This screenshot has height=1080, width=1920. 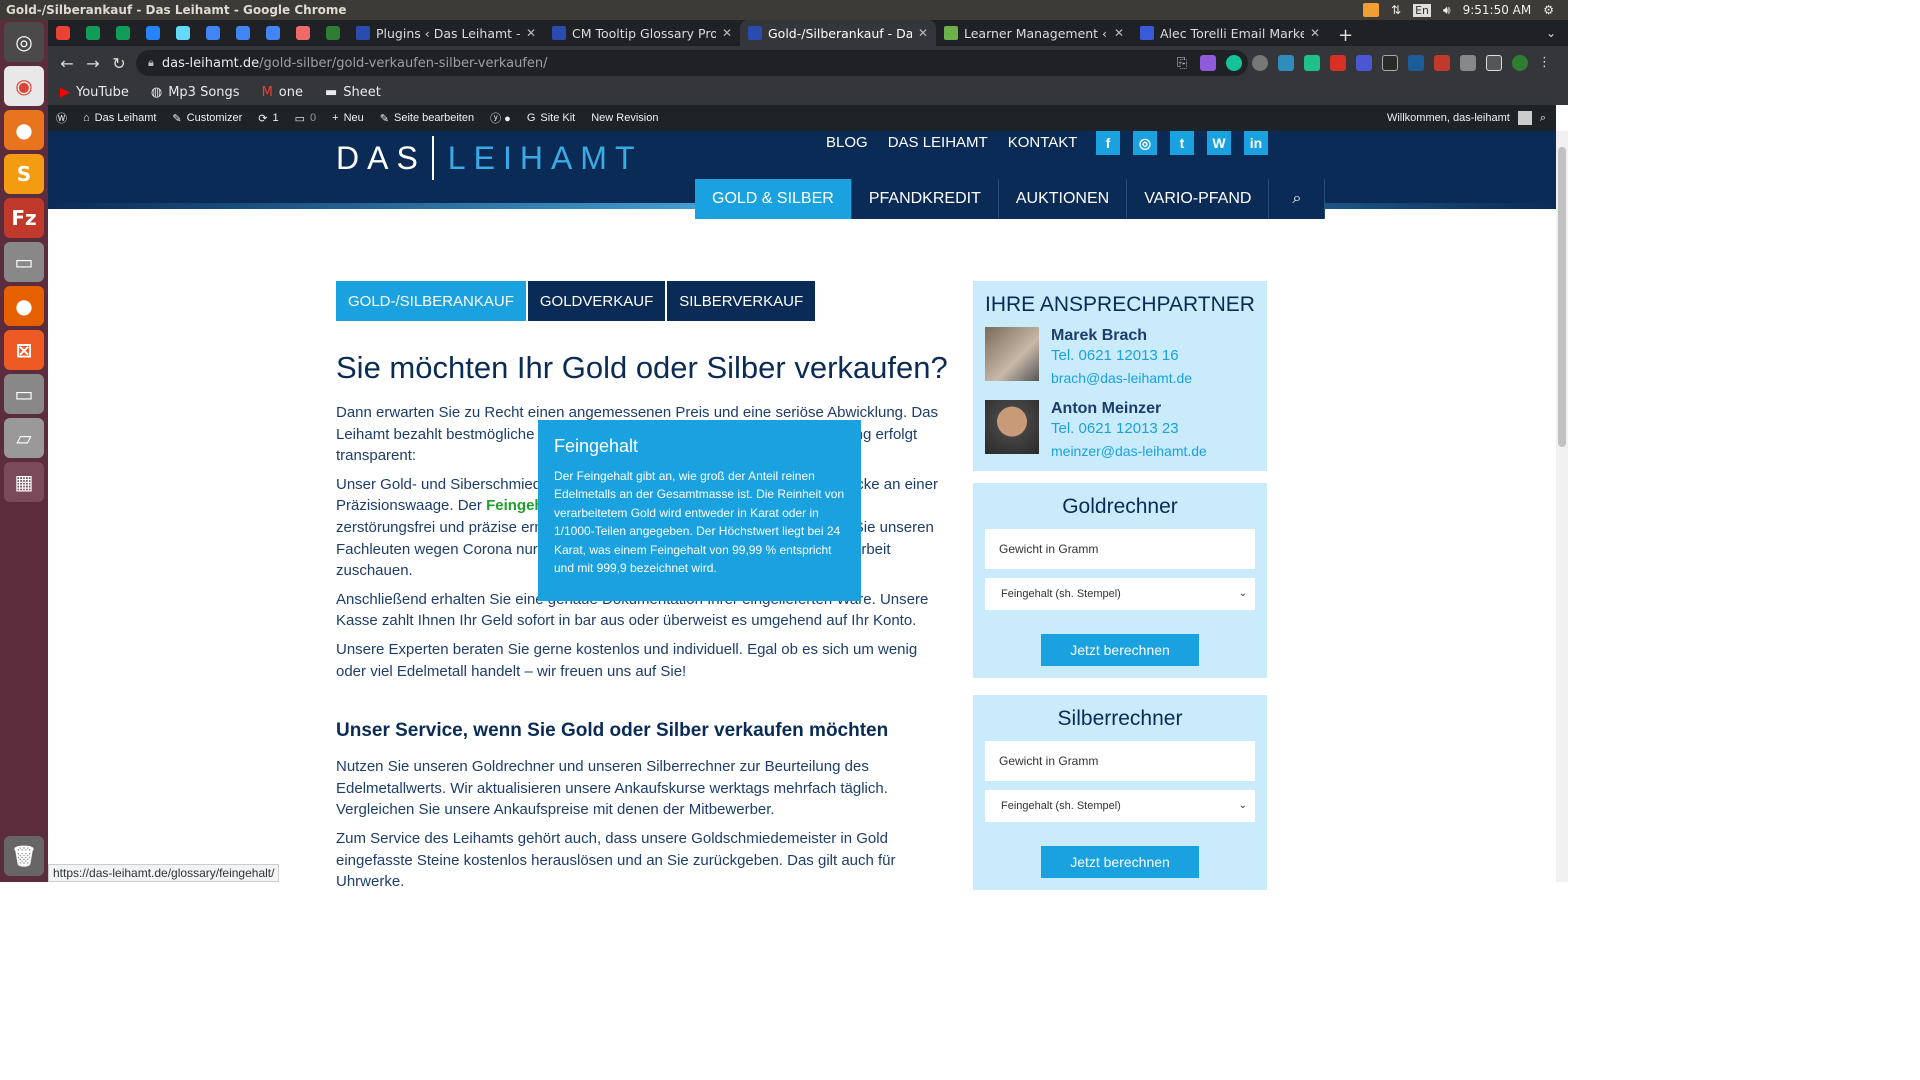 I want to click on gold-weight-input: Gewicht in Gramm, so click(x=1120, y=549).